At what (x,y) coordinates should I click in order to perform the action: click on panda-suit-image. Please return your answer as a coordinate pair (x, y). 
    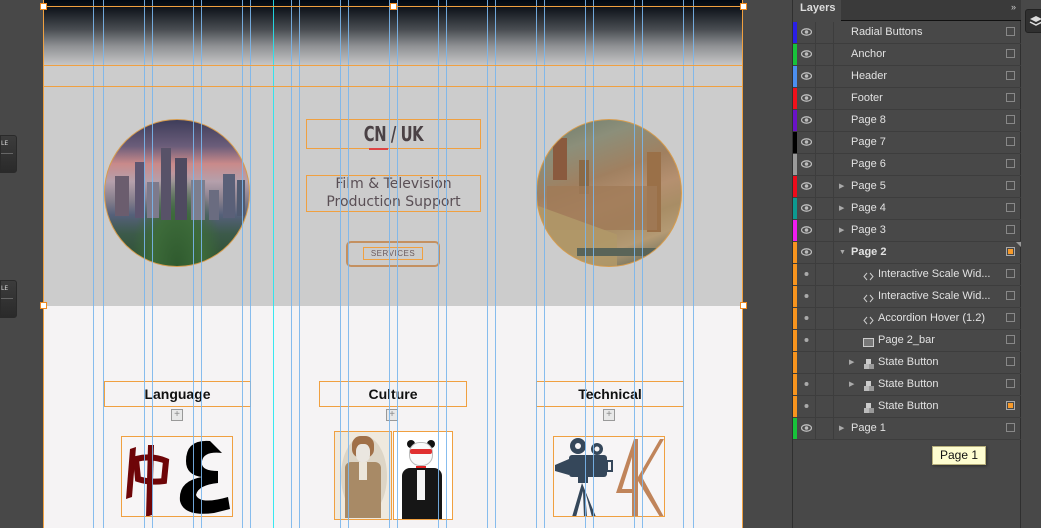
    Looking at the image, I should click on (423, 475).